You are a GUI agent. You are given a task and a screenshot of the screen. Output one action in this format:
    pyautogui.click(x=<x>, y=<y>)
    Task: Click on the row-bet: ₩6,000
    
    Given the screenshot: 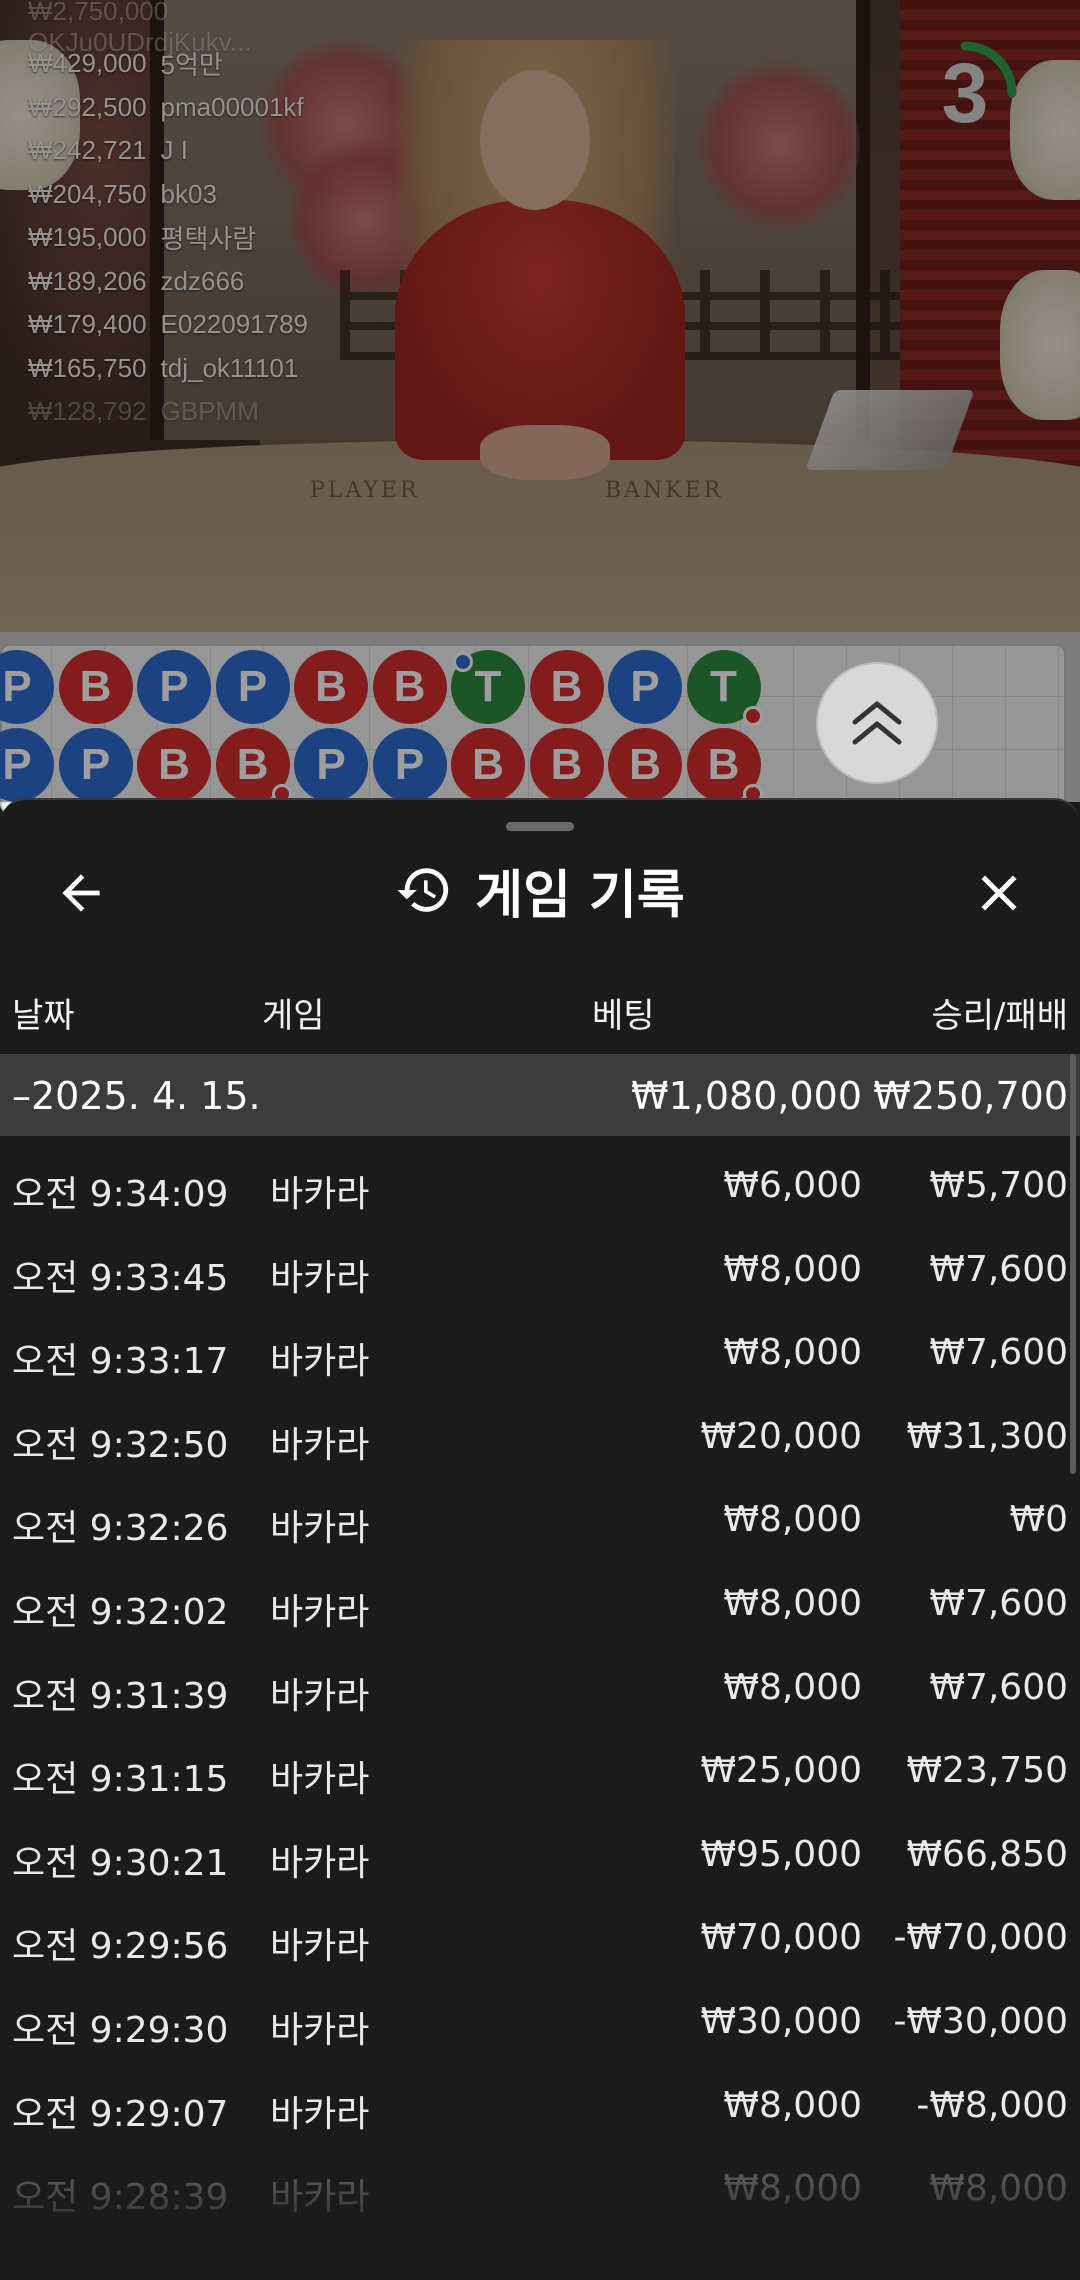 What is the action you would take?
    pyautogui.click(x=792, y=1185)
    